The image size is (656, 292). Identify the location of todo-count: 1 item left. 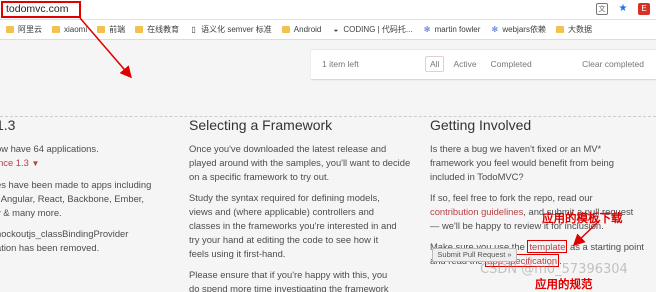
(340, 64).